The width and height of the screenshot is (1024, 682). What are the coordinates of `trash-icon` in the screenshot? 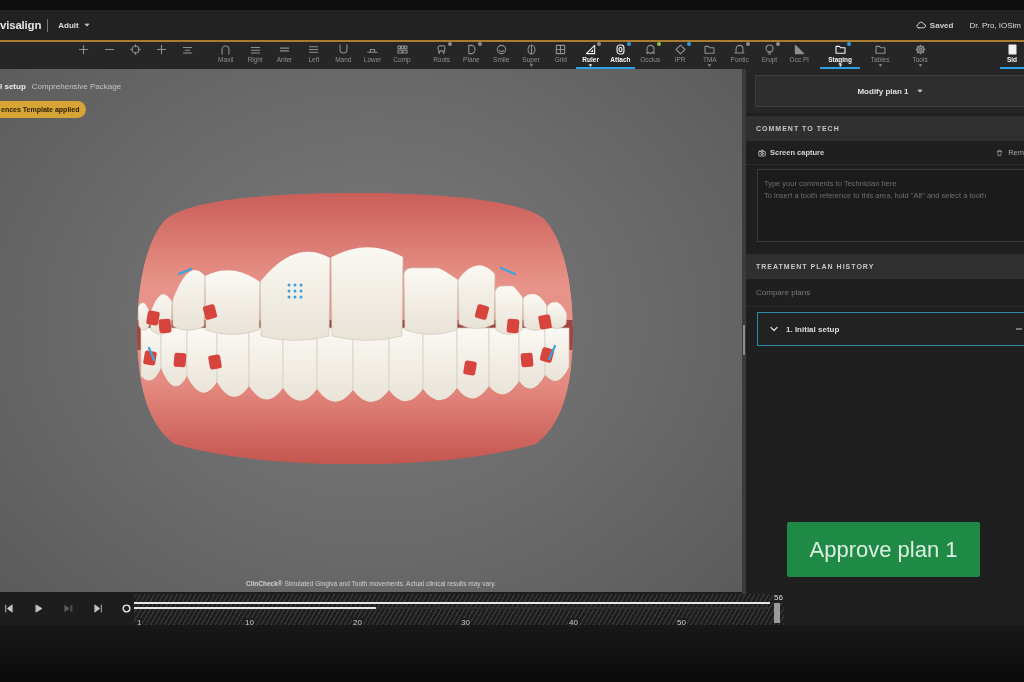 It's located at (1000, 152).